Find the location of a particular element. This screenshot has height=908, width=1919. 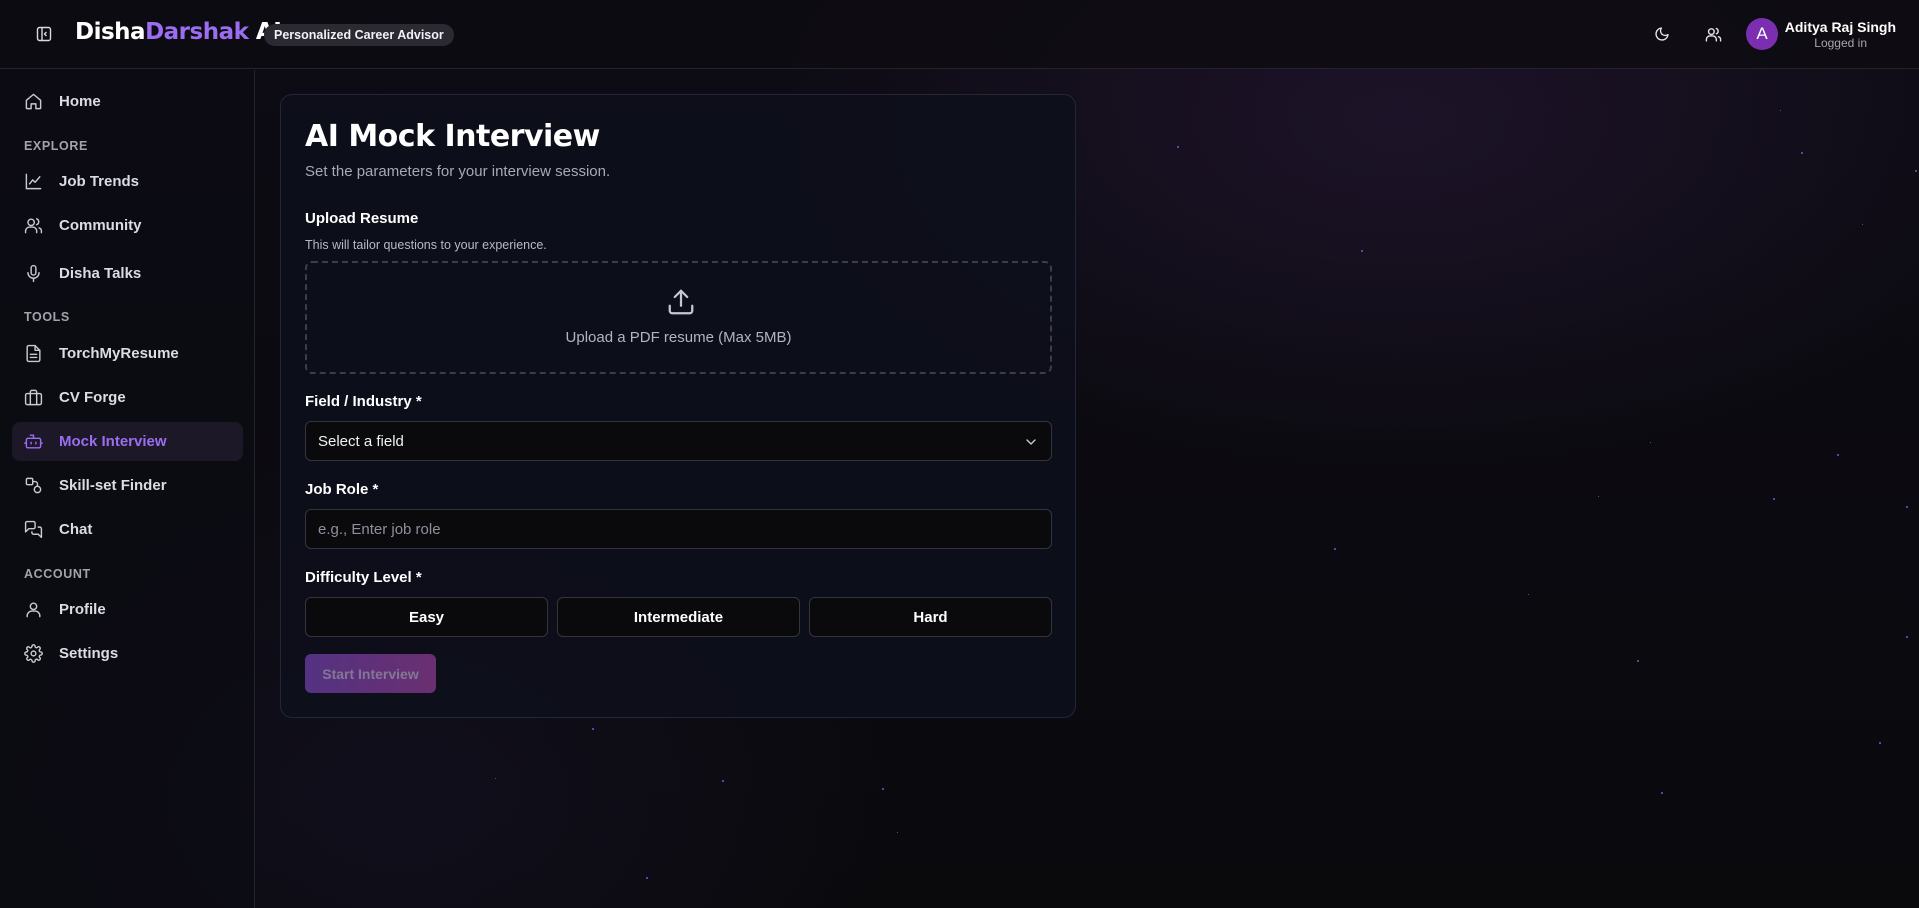

briefcase-icon is located at coordinates (33, 397).